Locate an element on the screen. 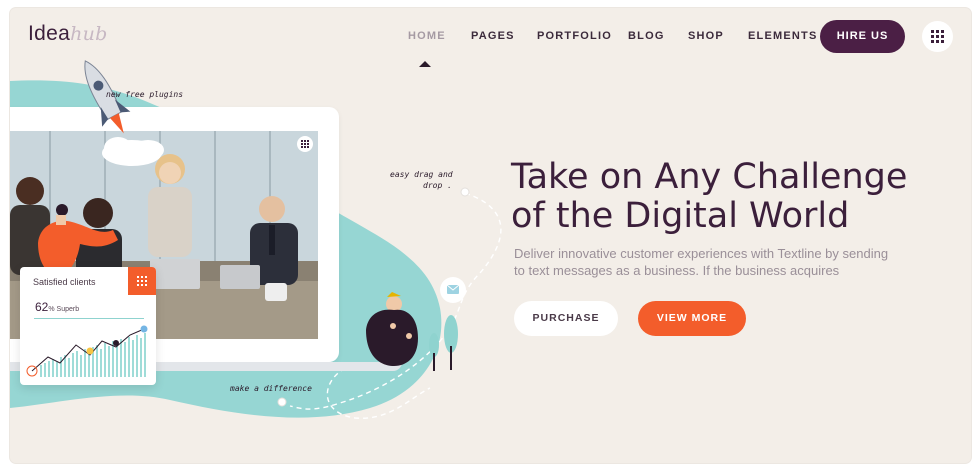 This screenshot has width=980, height=471. nav-item-pages: PAGES is located at coordinates (493, 36).